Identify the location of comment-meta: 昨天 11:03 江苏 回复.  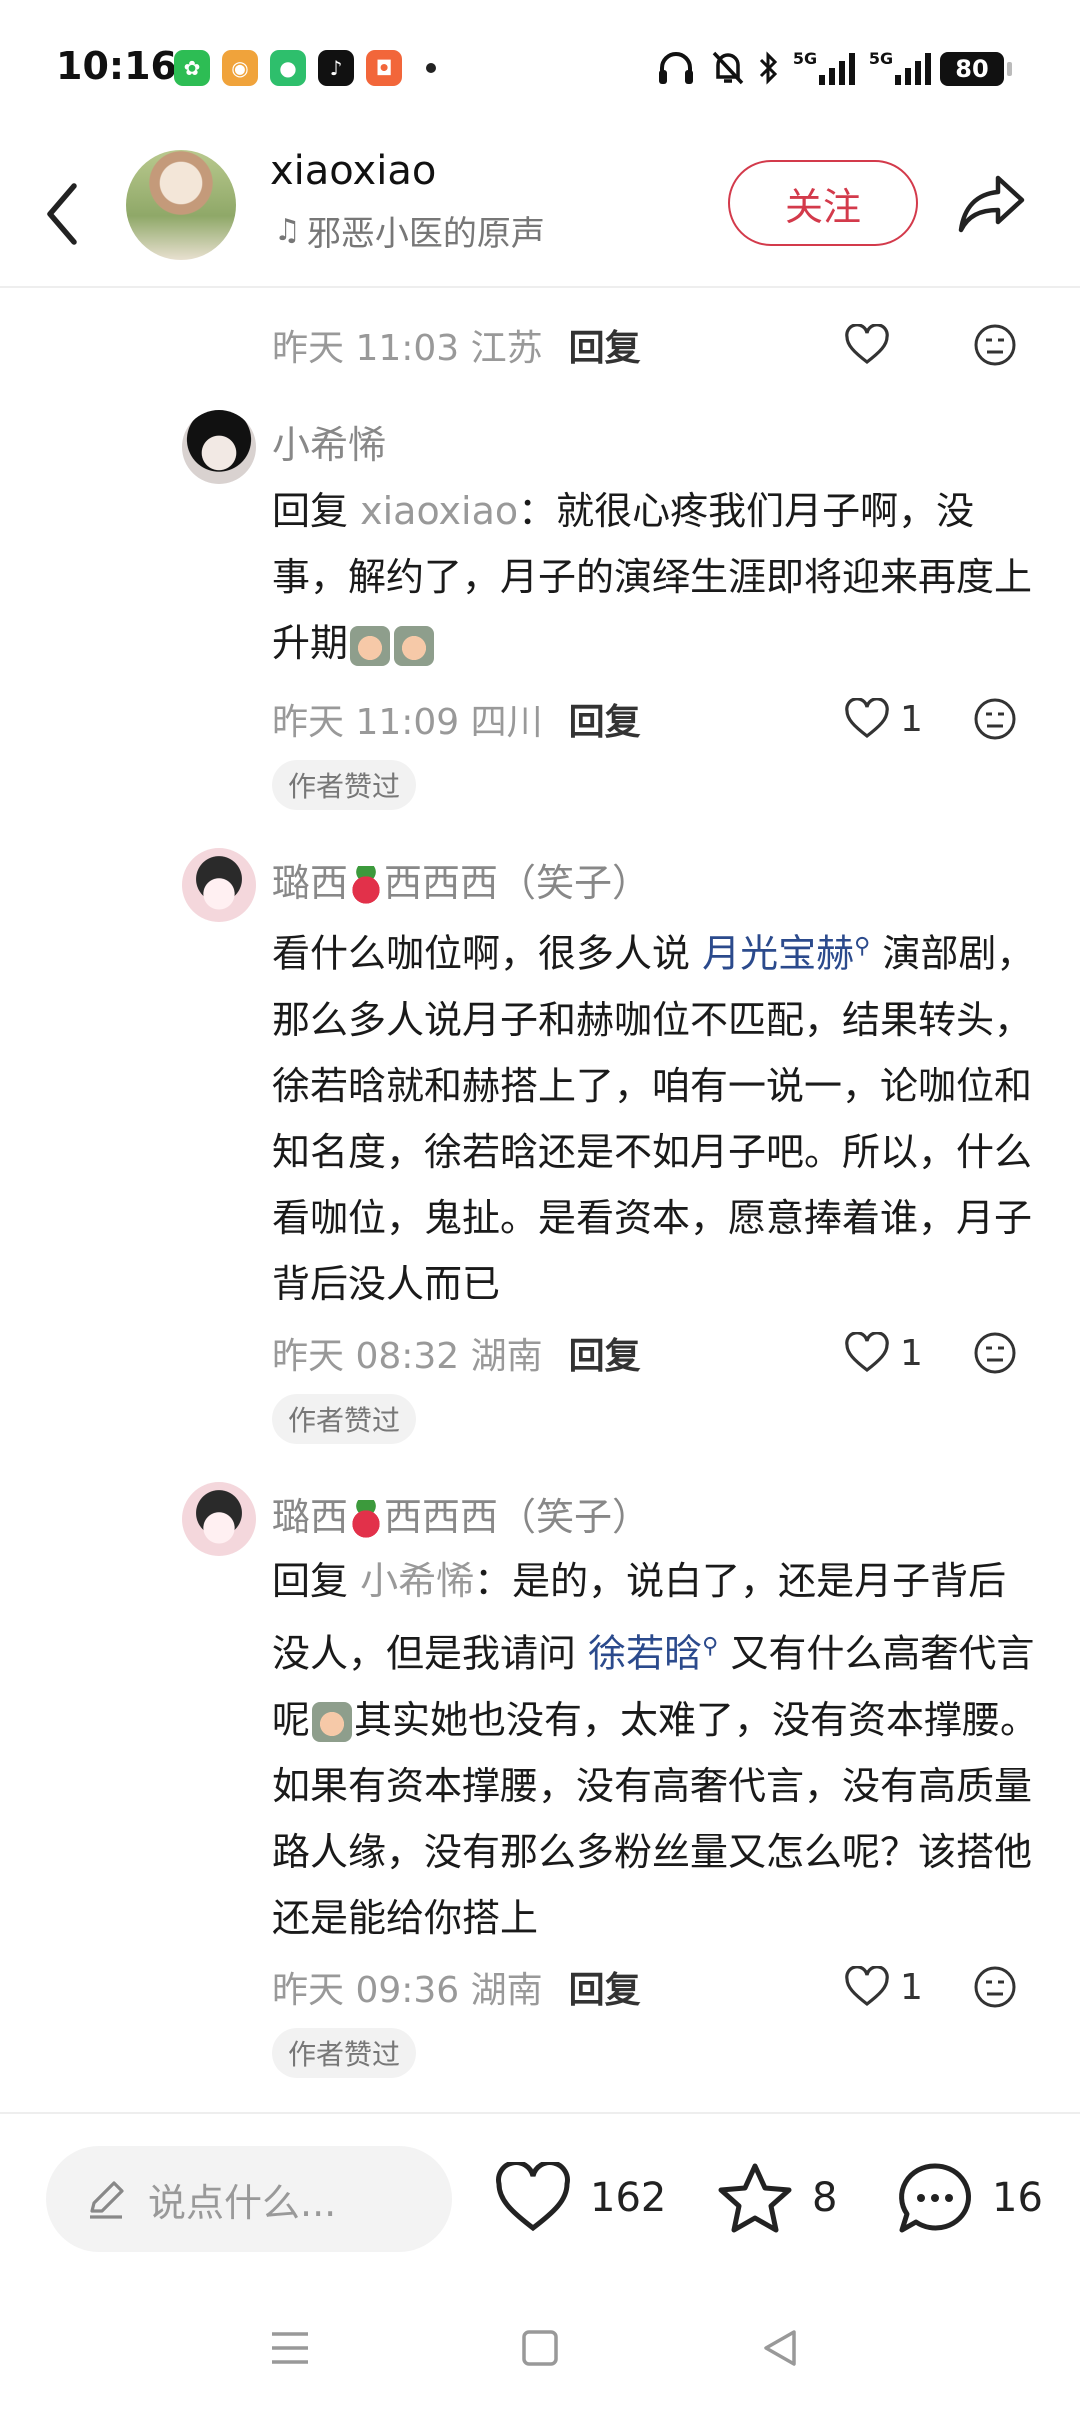
(456, 345).